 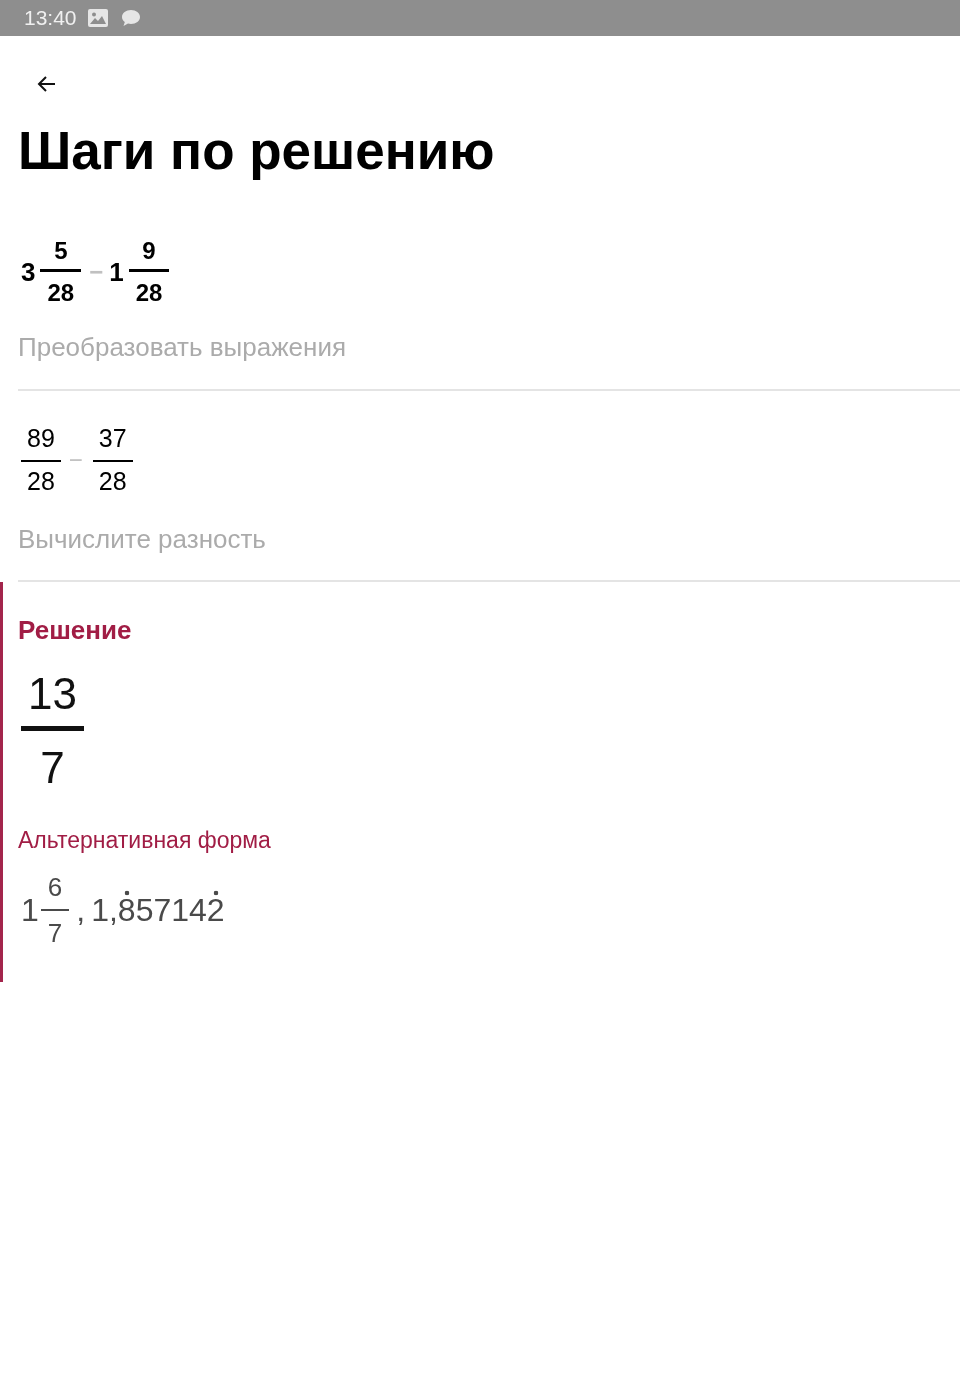 I want to click on status-time: 13:40, so click(x=50, y=18).